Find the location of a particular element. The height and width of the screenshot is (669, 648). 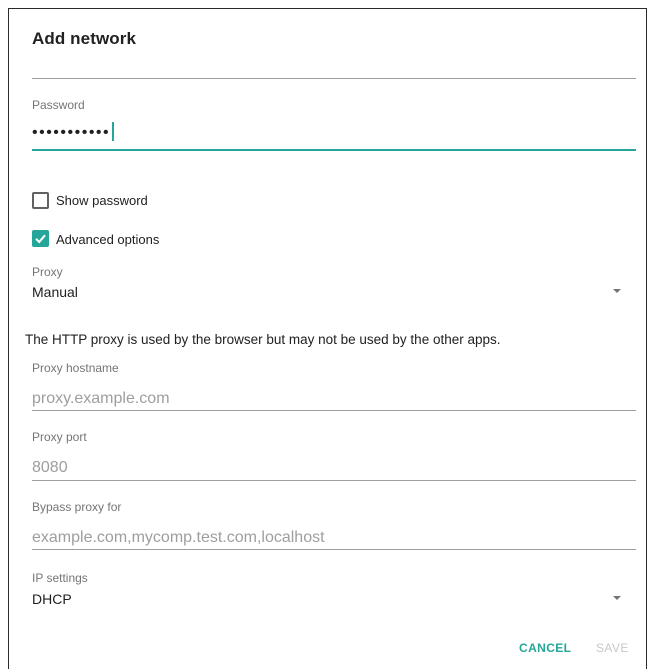

advanced-options-checkbox is located at coordinates (40, 238).